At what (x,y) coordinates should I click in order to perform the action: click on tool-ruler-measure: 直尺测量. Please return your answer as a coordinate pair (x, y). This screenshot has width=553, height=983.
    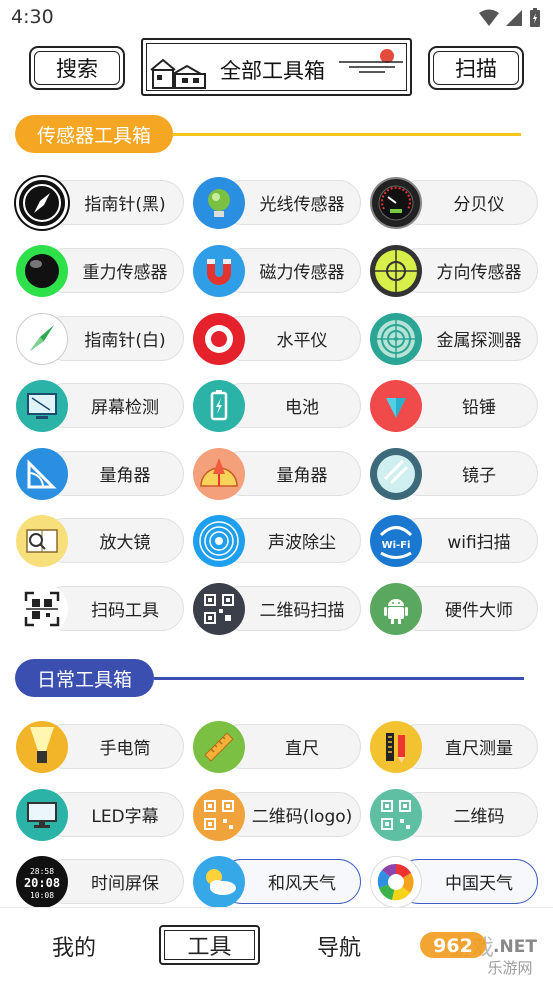
    Looking at the image, I should click on (455, 747).